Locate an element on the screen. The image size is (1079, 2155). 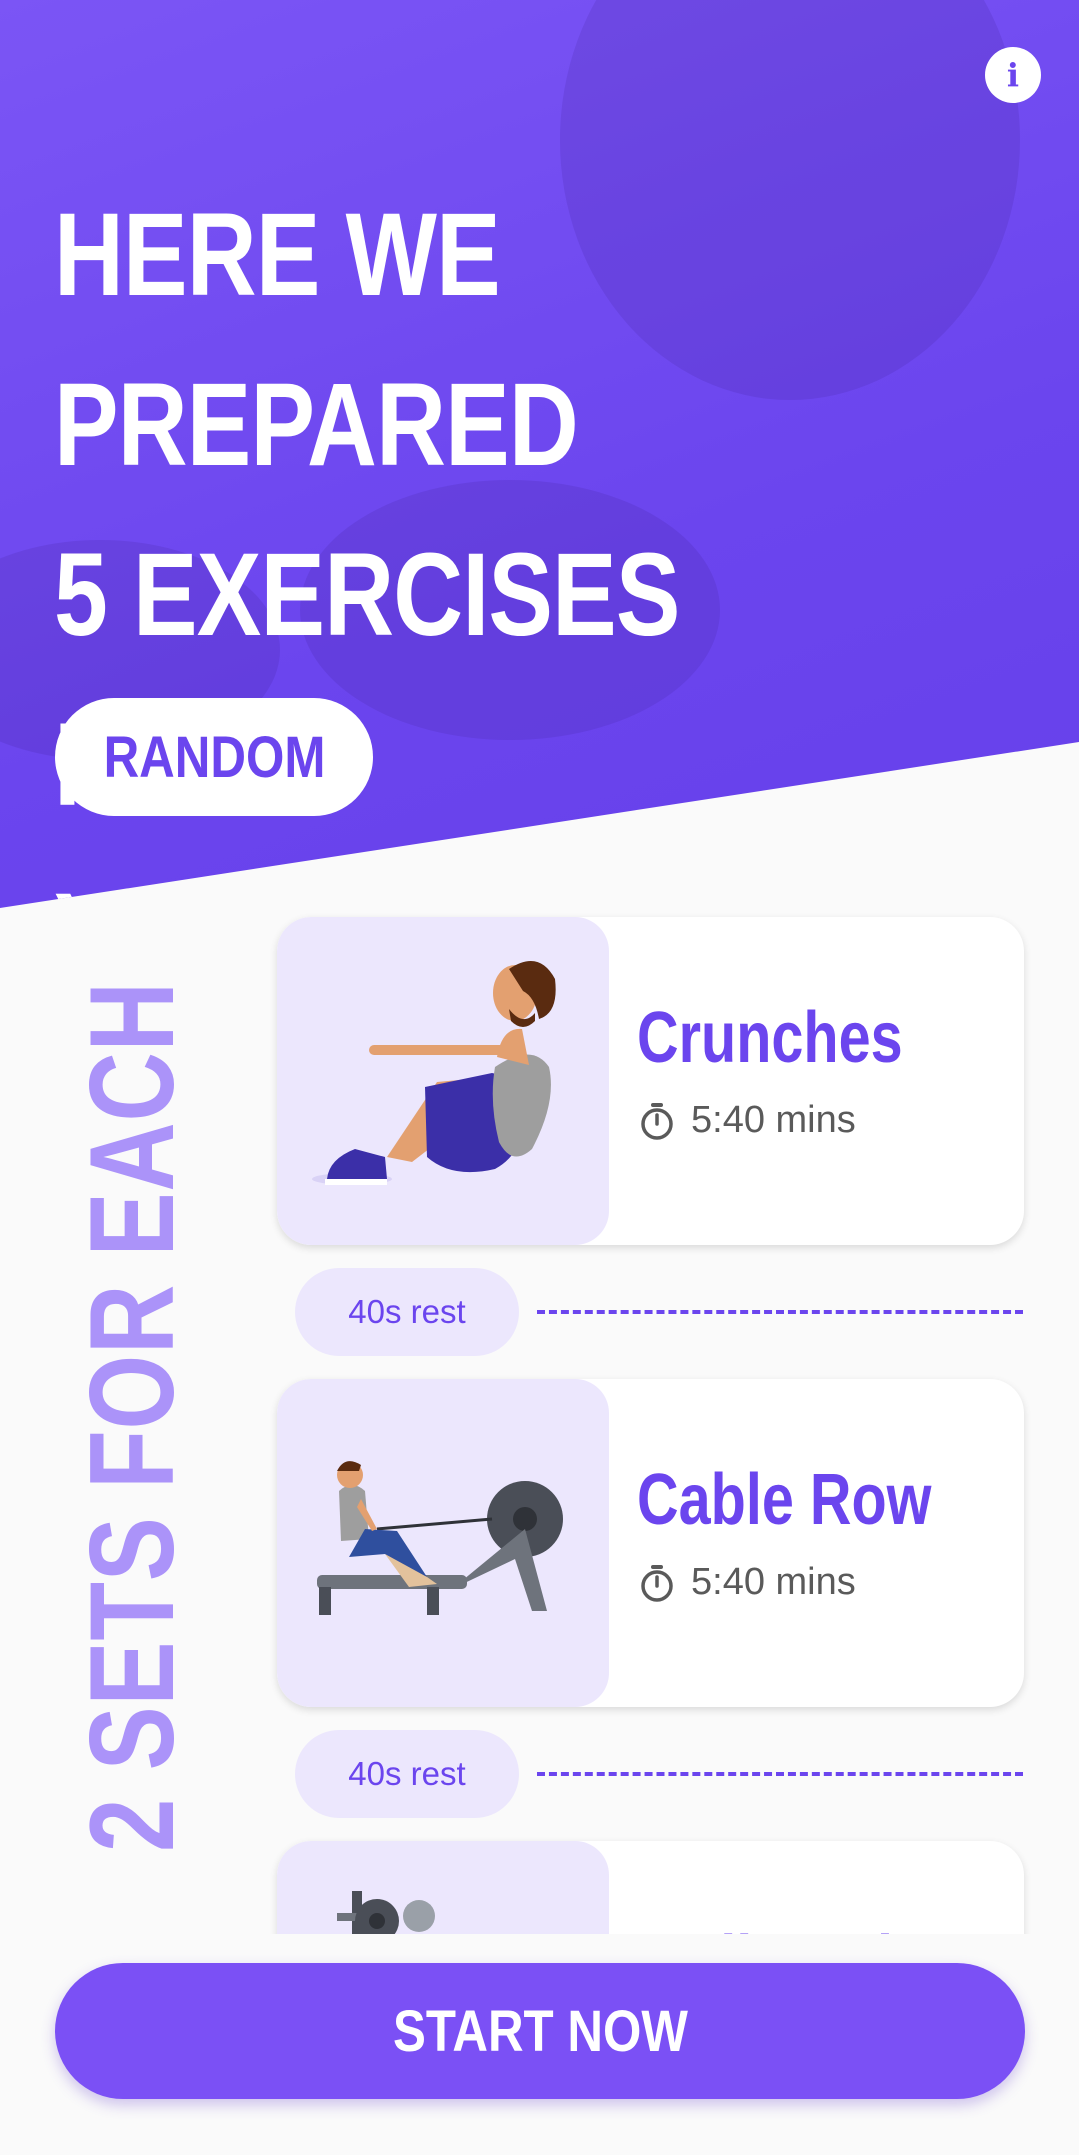
cable-row-illustration is located at coordinates (443, 1543).